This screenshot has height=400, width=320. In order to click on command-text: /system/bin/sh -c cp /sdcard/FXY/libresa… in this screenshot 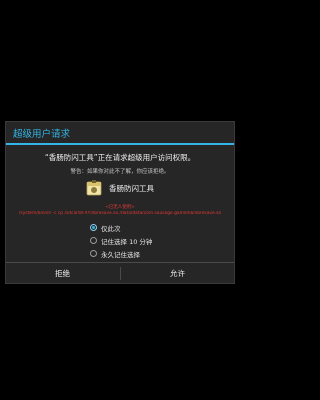, I will do `click(120, 213)`.